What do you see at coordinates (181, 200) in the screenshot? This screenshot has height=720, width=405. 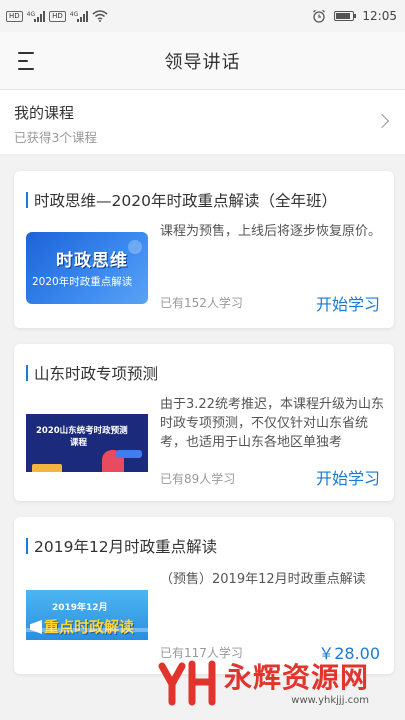 I see `course-title: 时政思维—2020年时政重点解读（全年班）` at bounding box center [181, 200].